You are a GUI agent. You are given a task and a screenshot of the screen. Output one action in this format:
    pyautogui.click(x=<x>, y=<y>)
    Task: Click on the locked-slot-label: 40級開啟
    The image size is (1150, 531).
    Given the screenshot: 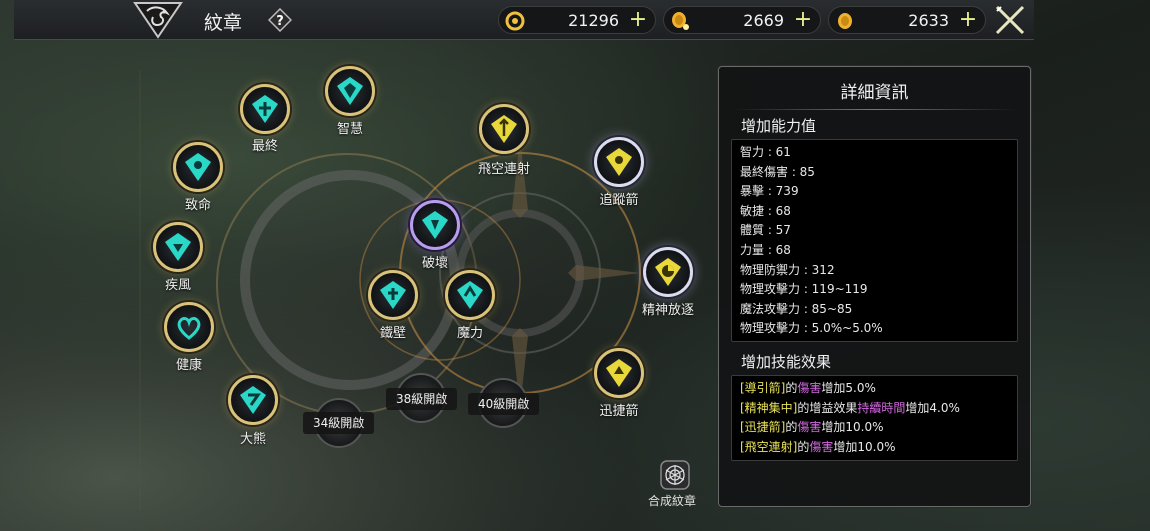 What is the action you would take?
    pyautogui.click(x=504, y=404)
    